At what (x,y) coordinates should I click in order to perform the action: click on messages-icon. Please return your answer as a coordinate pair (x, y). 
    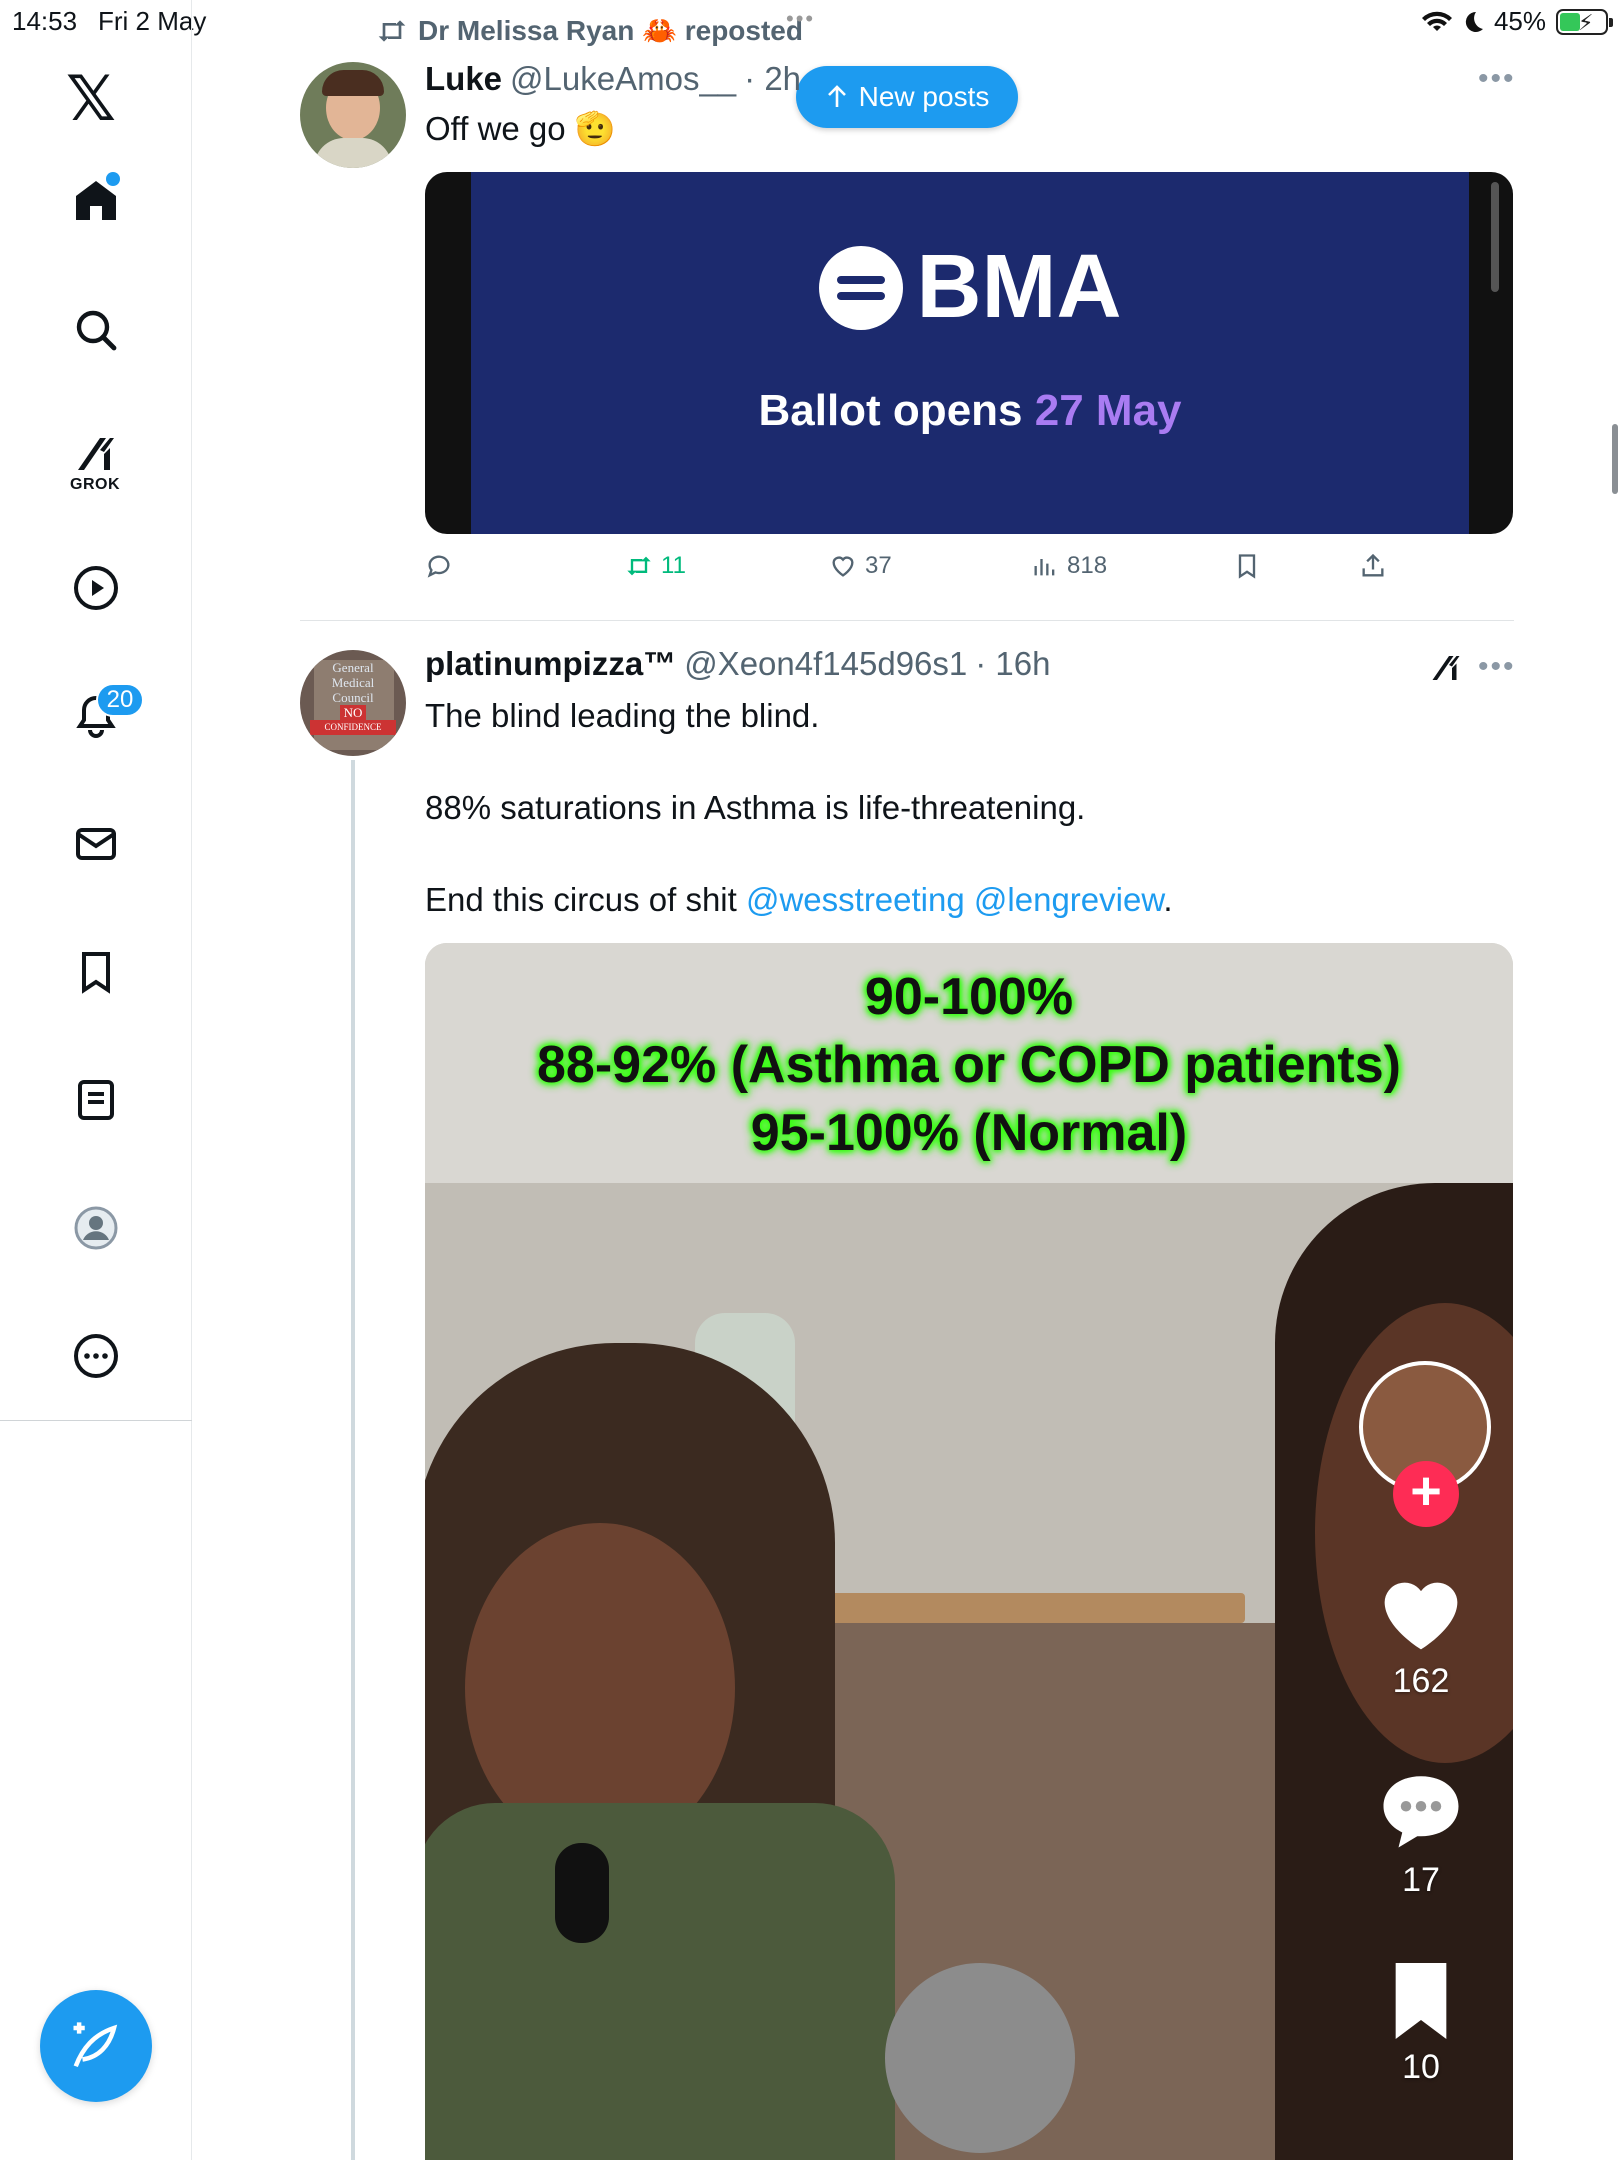
    Looking at the image, I should click on (96, 844).